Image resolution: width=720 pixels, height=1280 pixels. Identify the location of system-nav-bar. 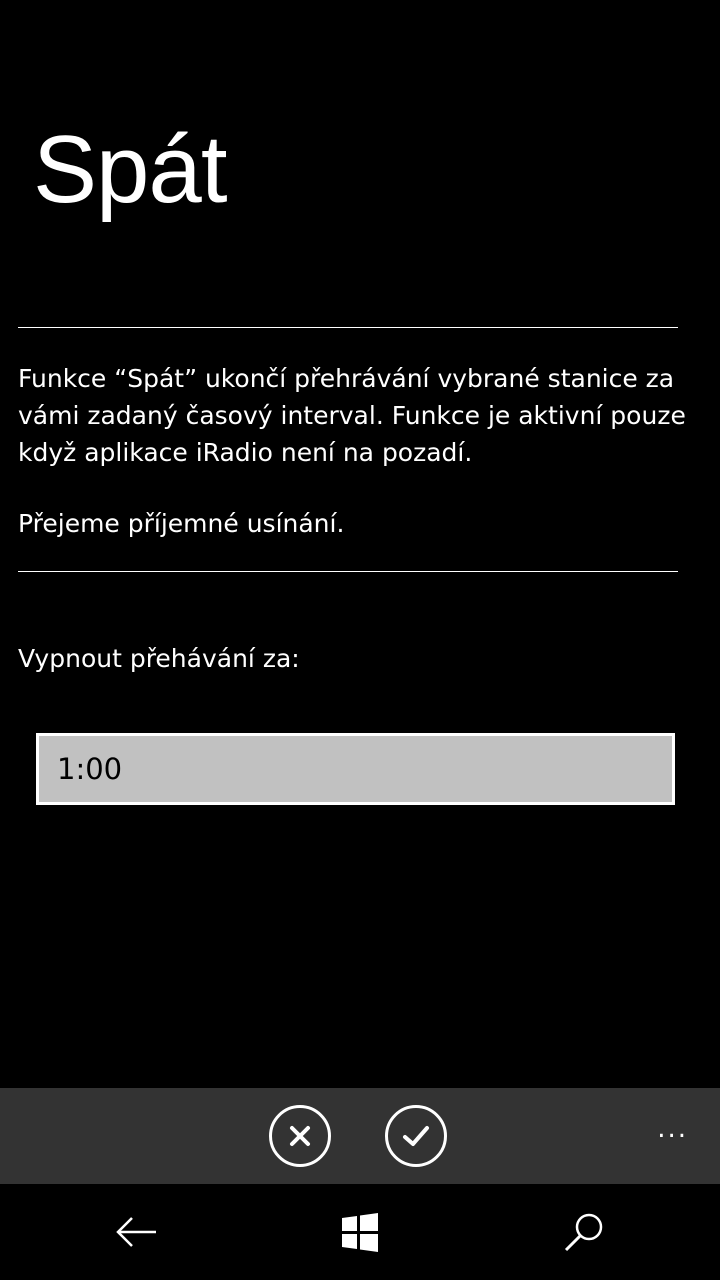
(360, 1232).